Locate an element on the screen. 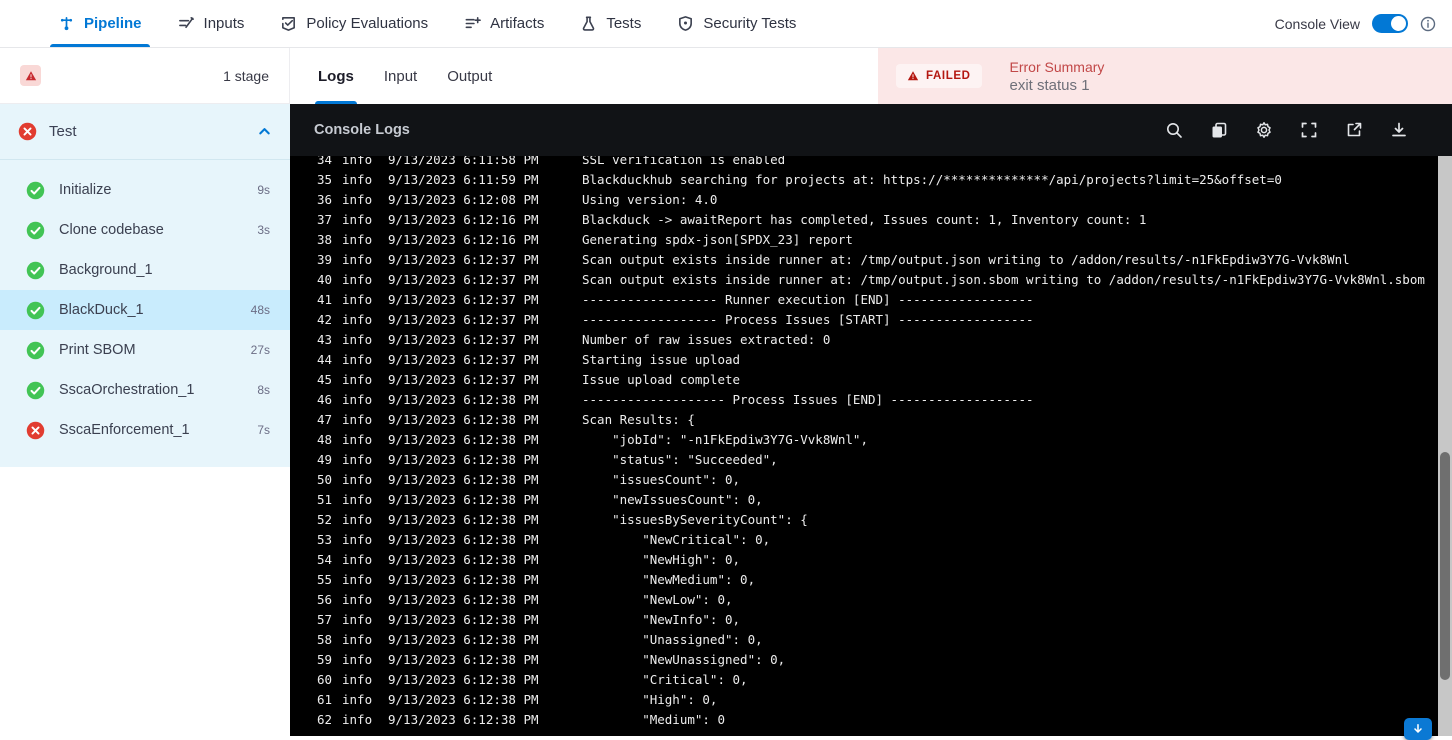 The image size is (1452, 740). nav-tab-label: Security Tests is located at coordinates (749, 23).